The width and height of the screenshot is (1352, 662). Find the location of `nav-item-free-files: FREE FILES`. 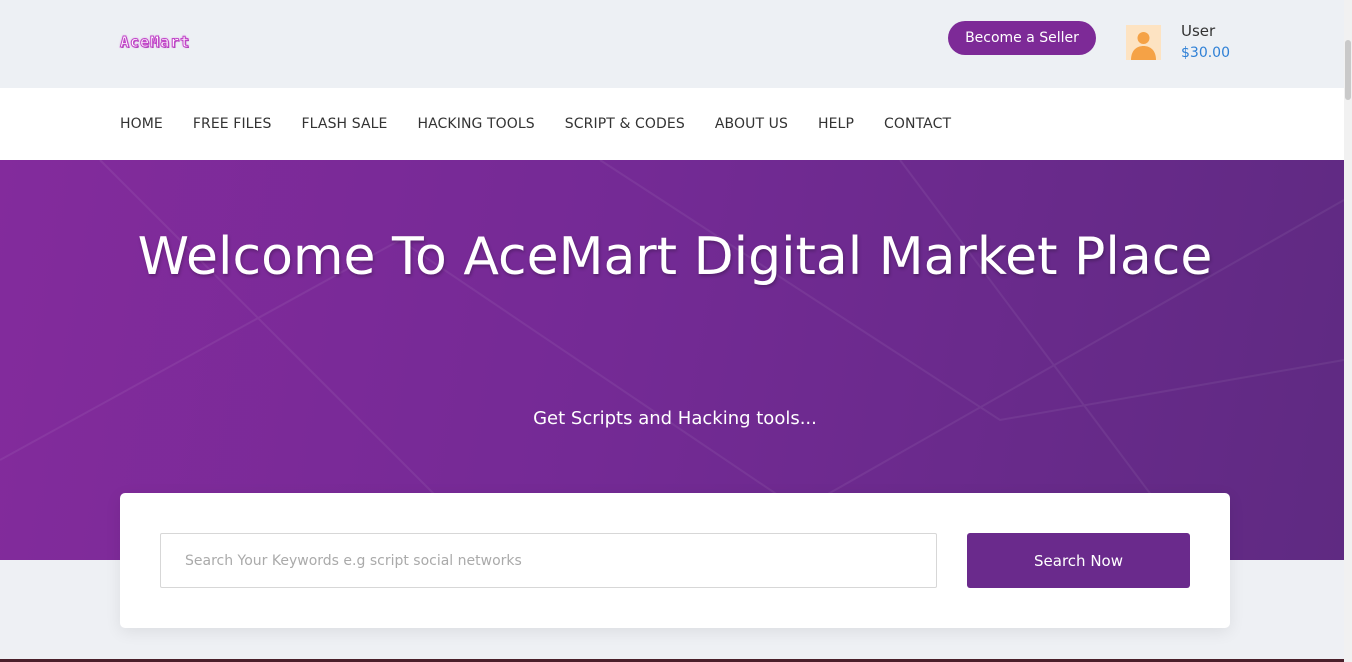

nav-item-free-files: FREE FILES is located at coordinates (232, 124).